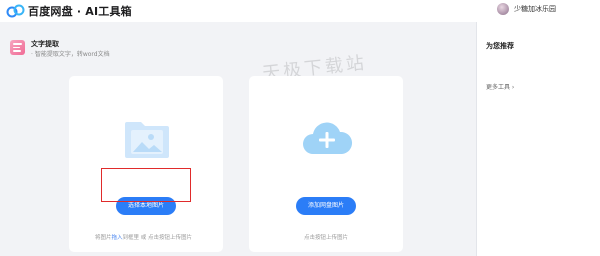 The height and width of the screenshot is (256, 600). I want to click on user-menu: 少糖加冰乐园, so click(526, 9).